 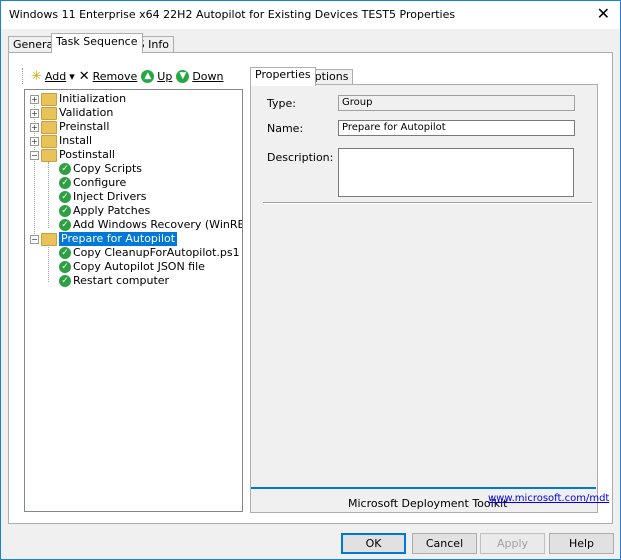 I want to click on tree-item-label: Initialization, so click(x=93, y=98).